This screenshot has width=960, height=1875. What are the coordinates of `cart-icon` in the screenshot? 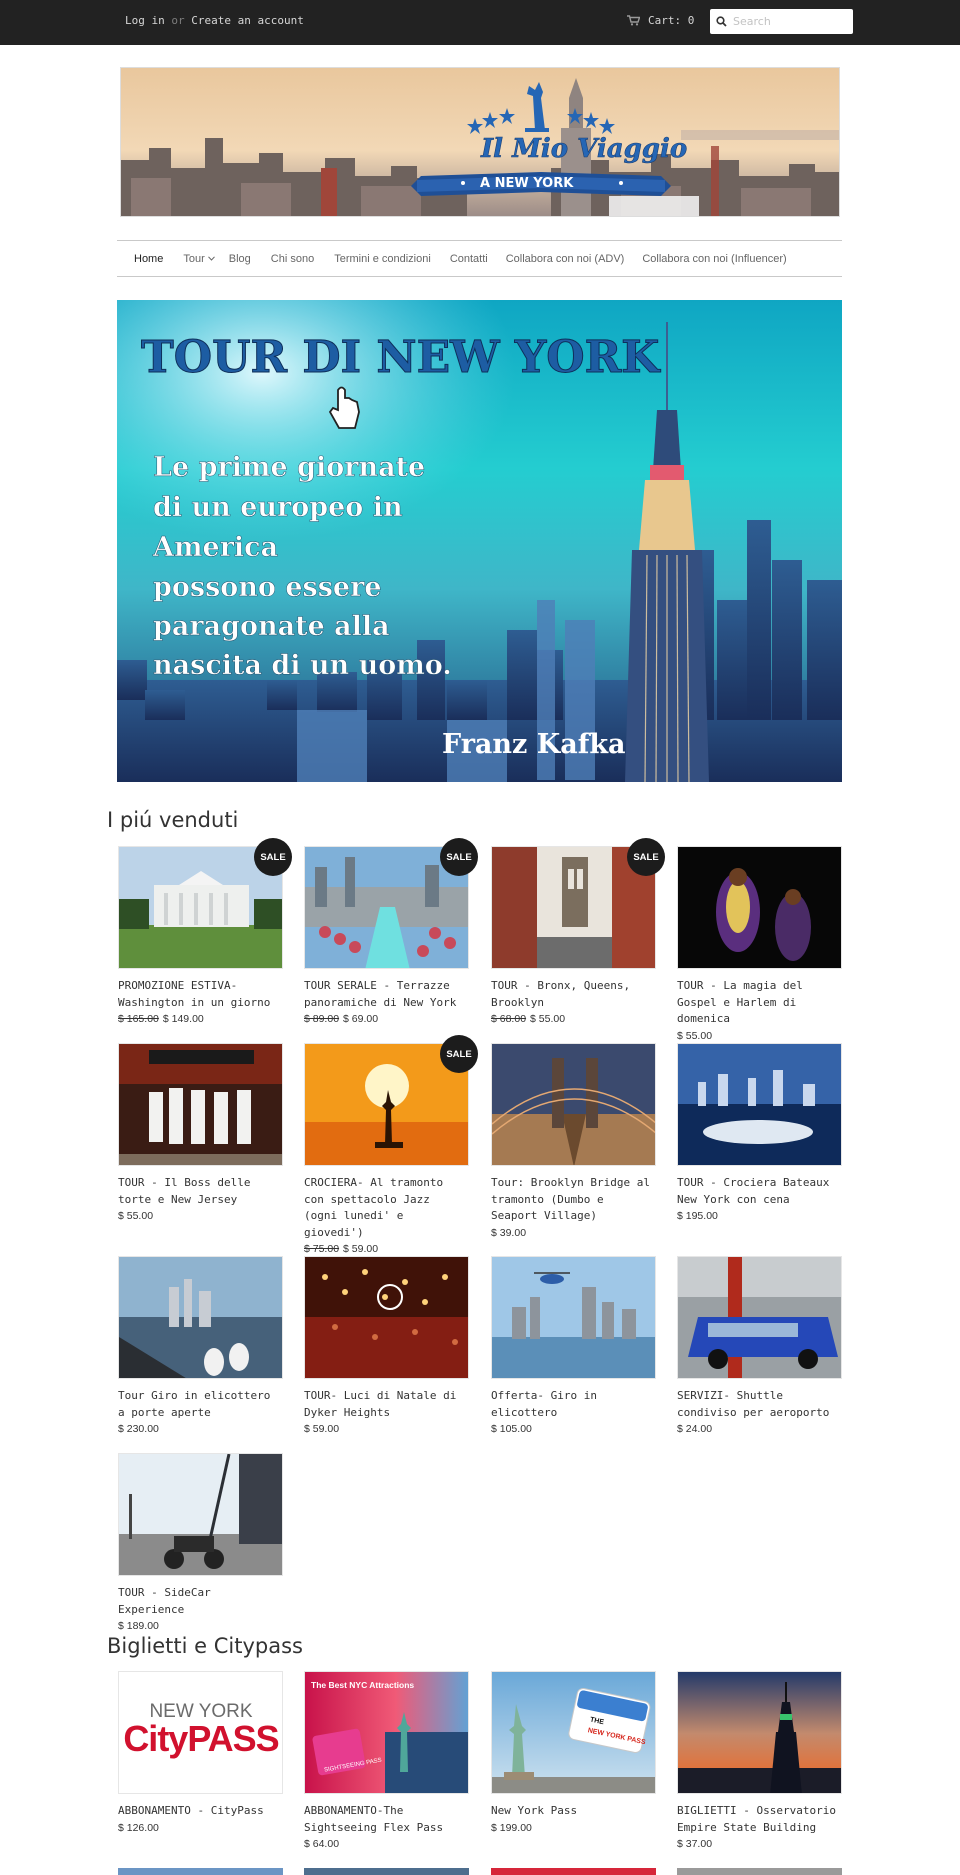 It's located at (633, 20).